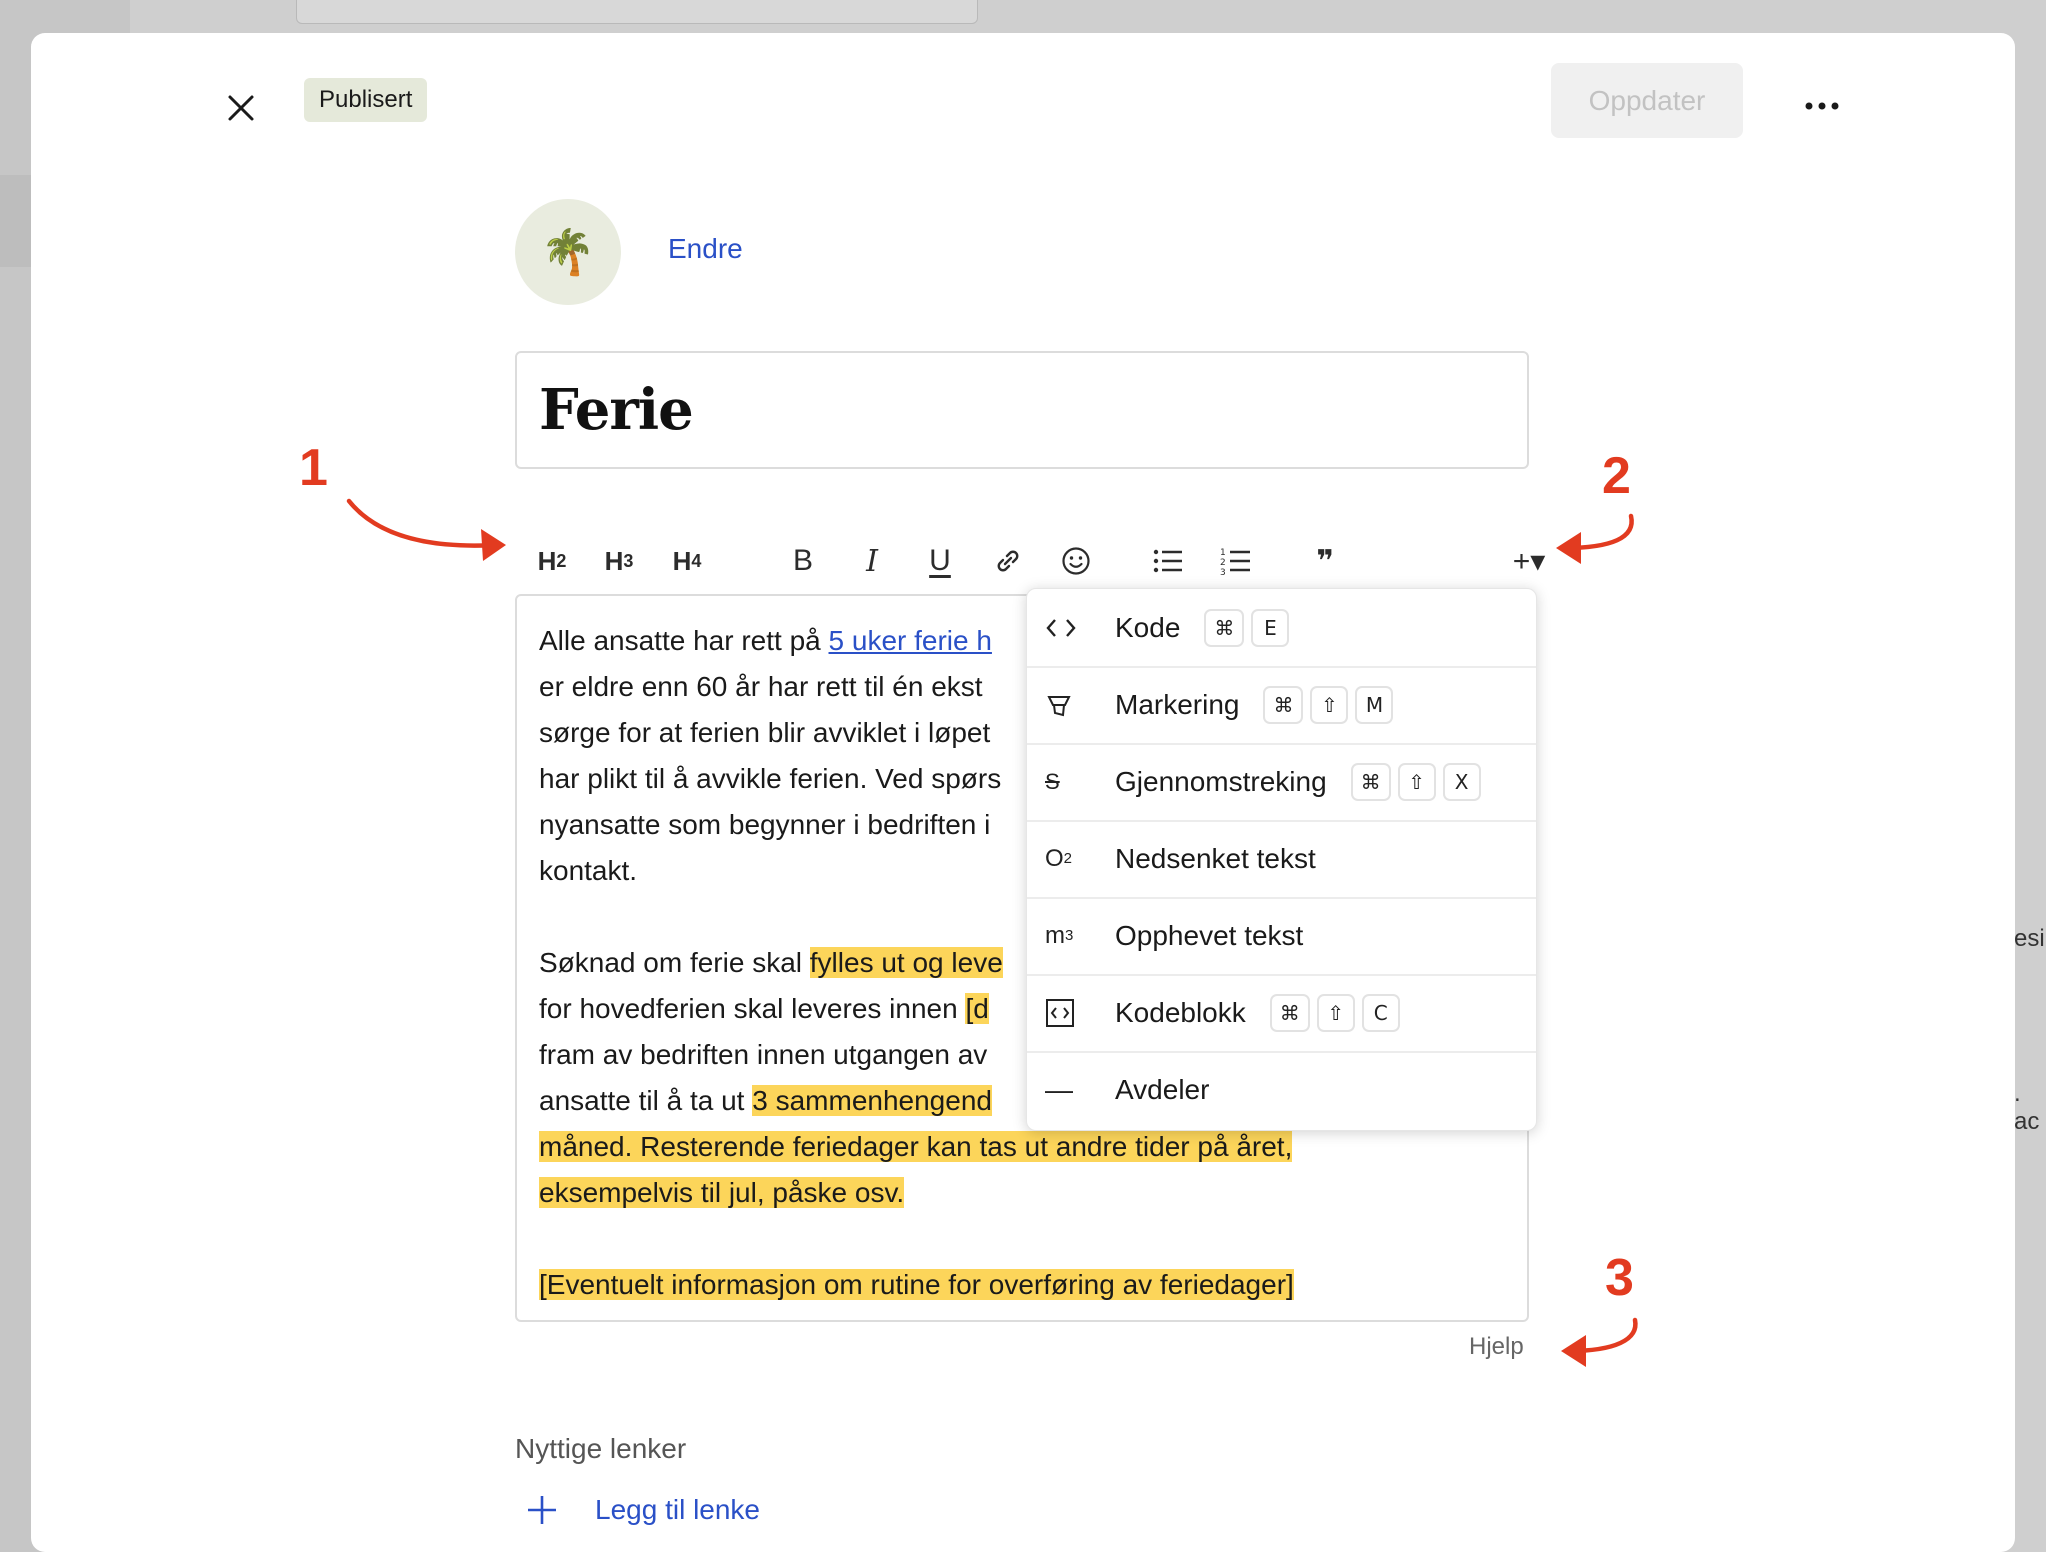 This screenshot has width=2046, height=1552. What do you see at coordinates (1068, 858) in the screenshot?
I see `subscript-glyph-index: 2` at bounding box center [1068, 858].